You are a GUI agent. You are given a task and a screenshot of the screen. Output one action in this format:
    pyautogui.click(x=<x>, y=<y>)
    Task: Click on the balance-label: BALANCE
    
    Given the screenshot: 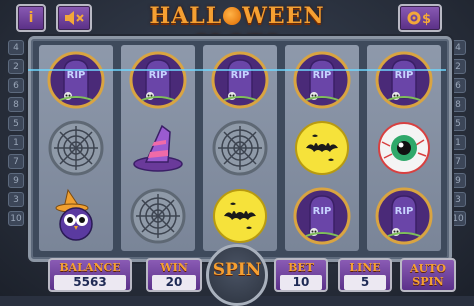 What is the action you would take?
    pyautogui.click(x=90, y=267)
    